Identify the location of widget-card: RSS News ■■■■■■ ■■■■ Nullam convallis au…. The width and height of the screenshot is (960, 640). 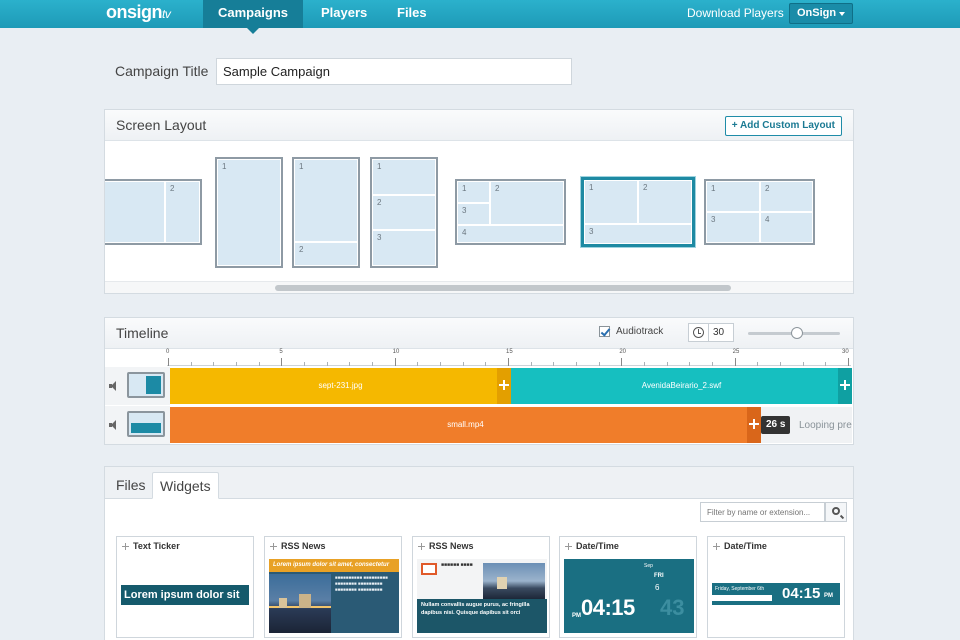
(481, 587).